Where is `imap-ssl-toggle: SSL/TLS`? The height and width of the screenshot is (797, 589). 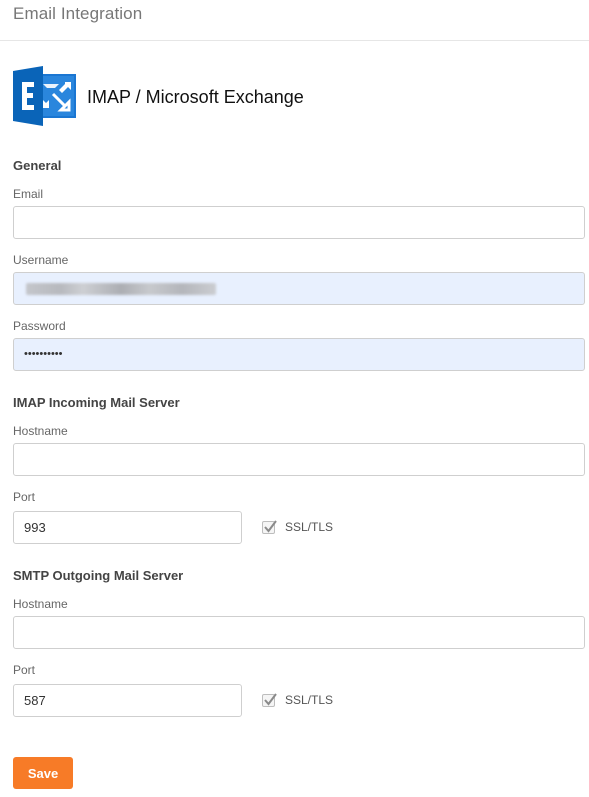 imap-ssl-toggle: SSL/TLS is located at coordinates (298, 526).